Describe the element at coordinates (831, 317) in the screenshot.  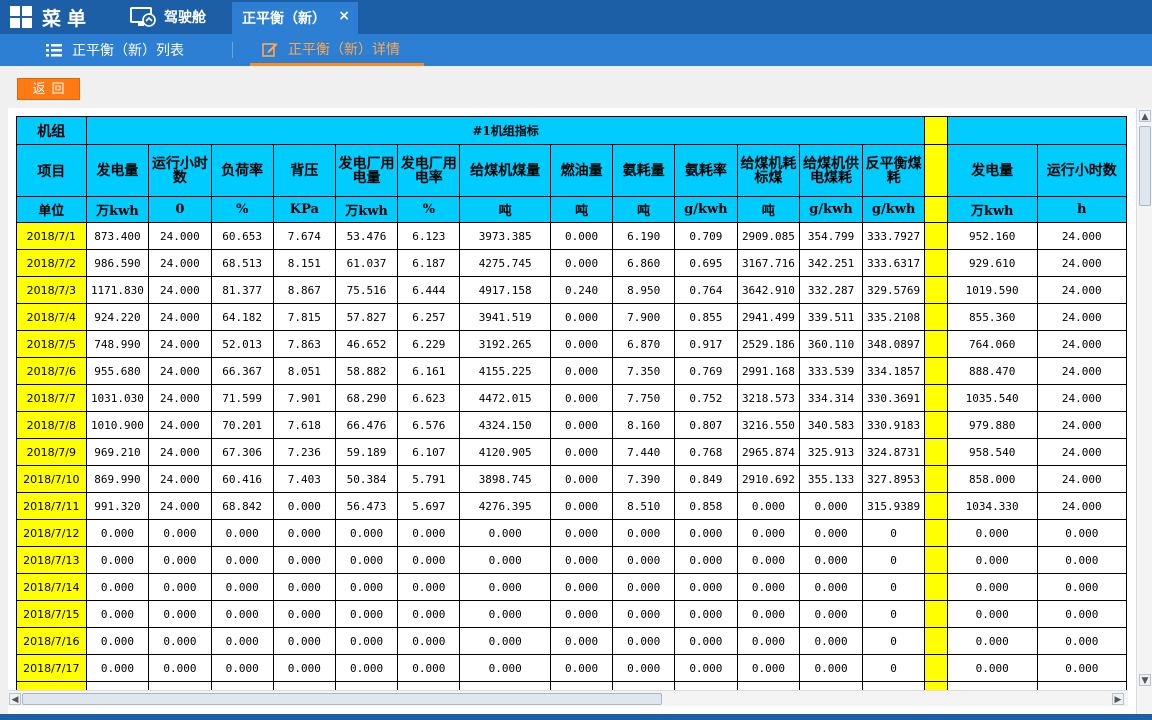
I see `table-cell: 339.511` at that location.